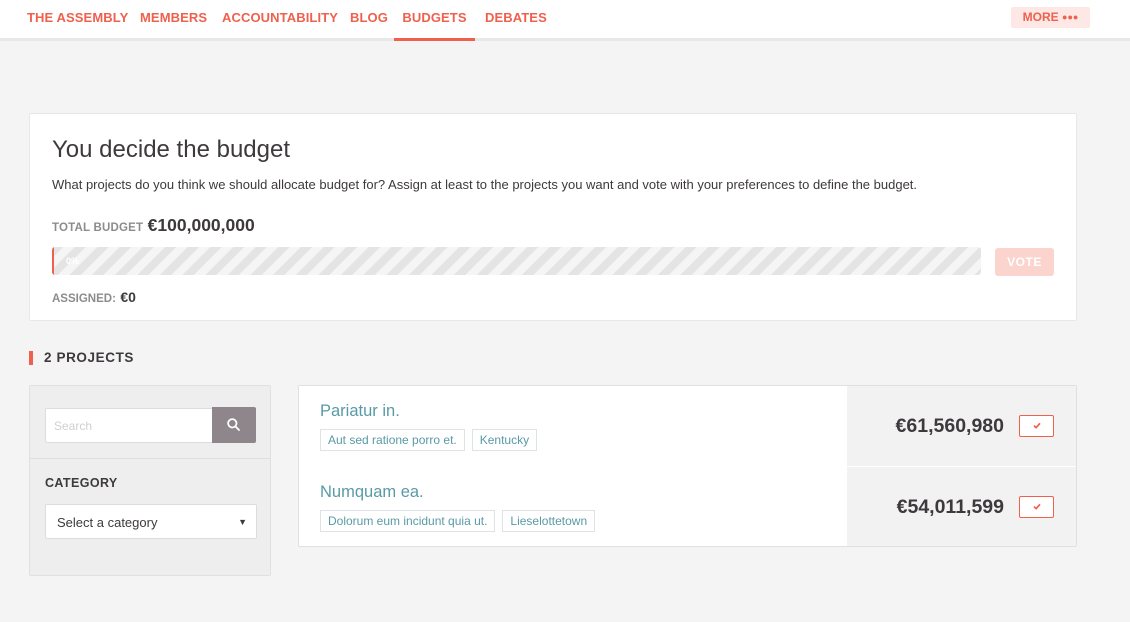 Image resolution: width=1130 pixels, height=622 pixels. Describe the element at coordinates (504, 440) in the screenshot. I see `project-tag: Kentucky` at that location.